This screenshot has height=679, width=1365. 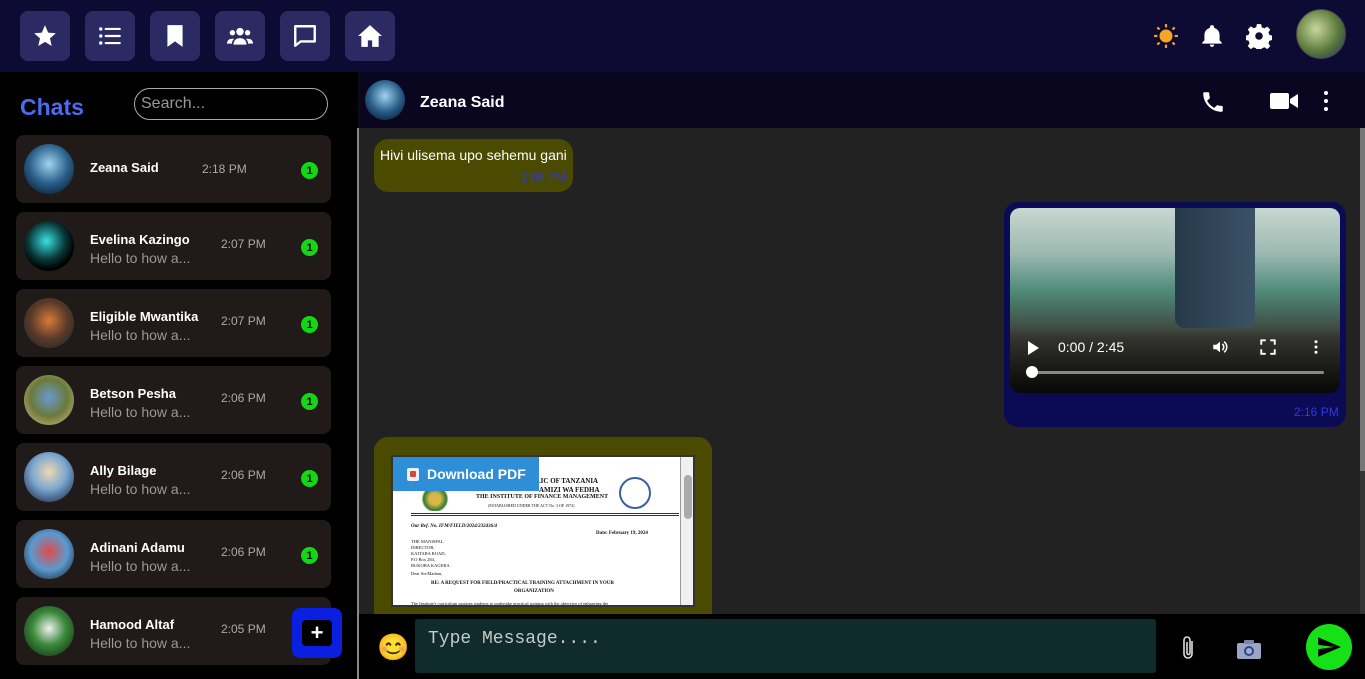 I want to click on pdf-text: BUKOBA KAGERA., so click(x=431, y=565).